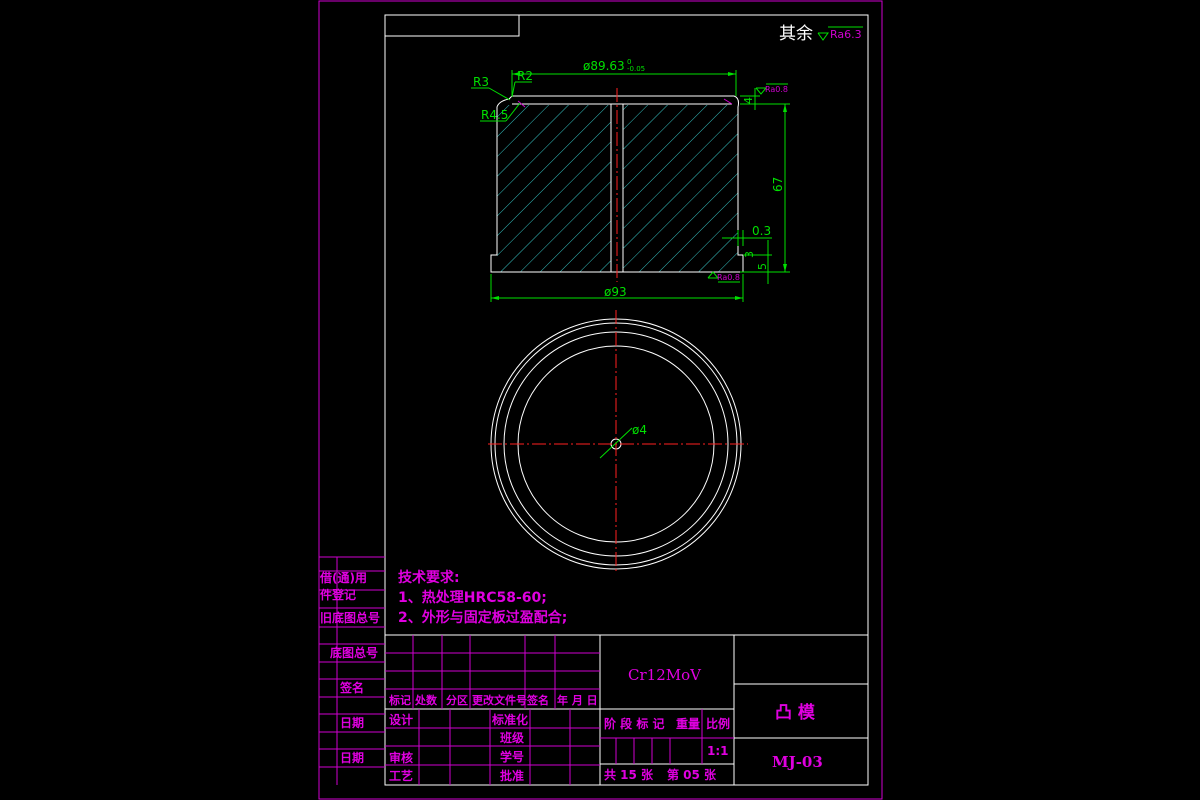 This screenshot has width=1200, height=800. What do you see at coordinates (352, 757) in the screenshot?
I see `side-label-7: 日期` at bounding box center [352, 757].